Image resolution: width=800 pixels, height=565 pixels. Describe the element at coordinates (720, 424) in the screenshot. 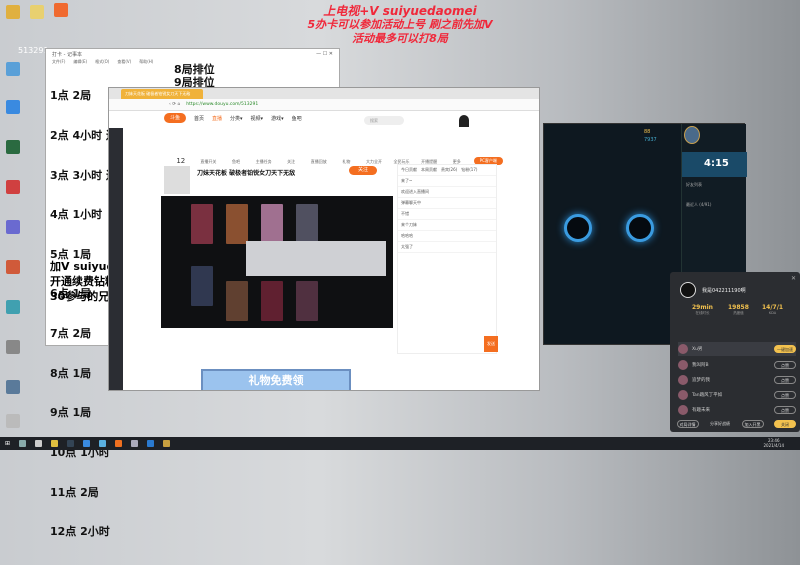

I see `share-button: 分享好战绩` at that location.